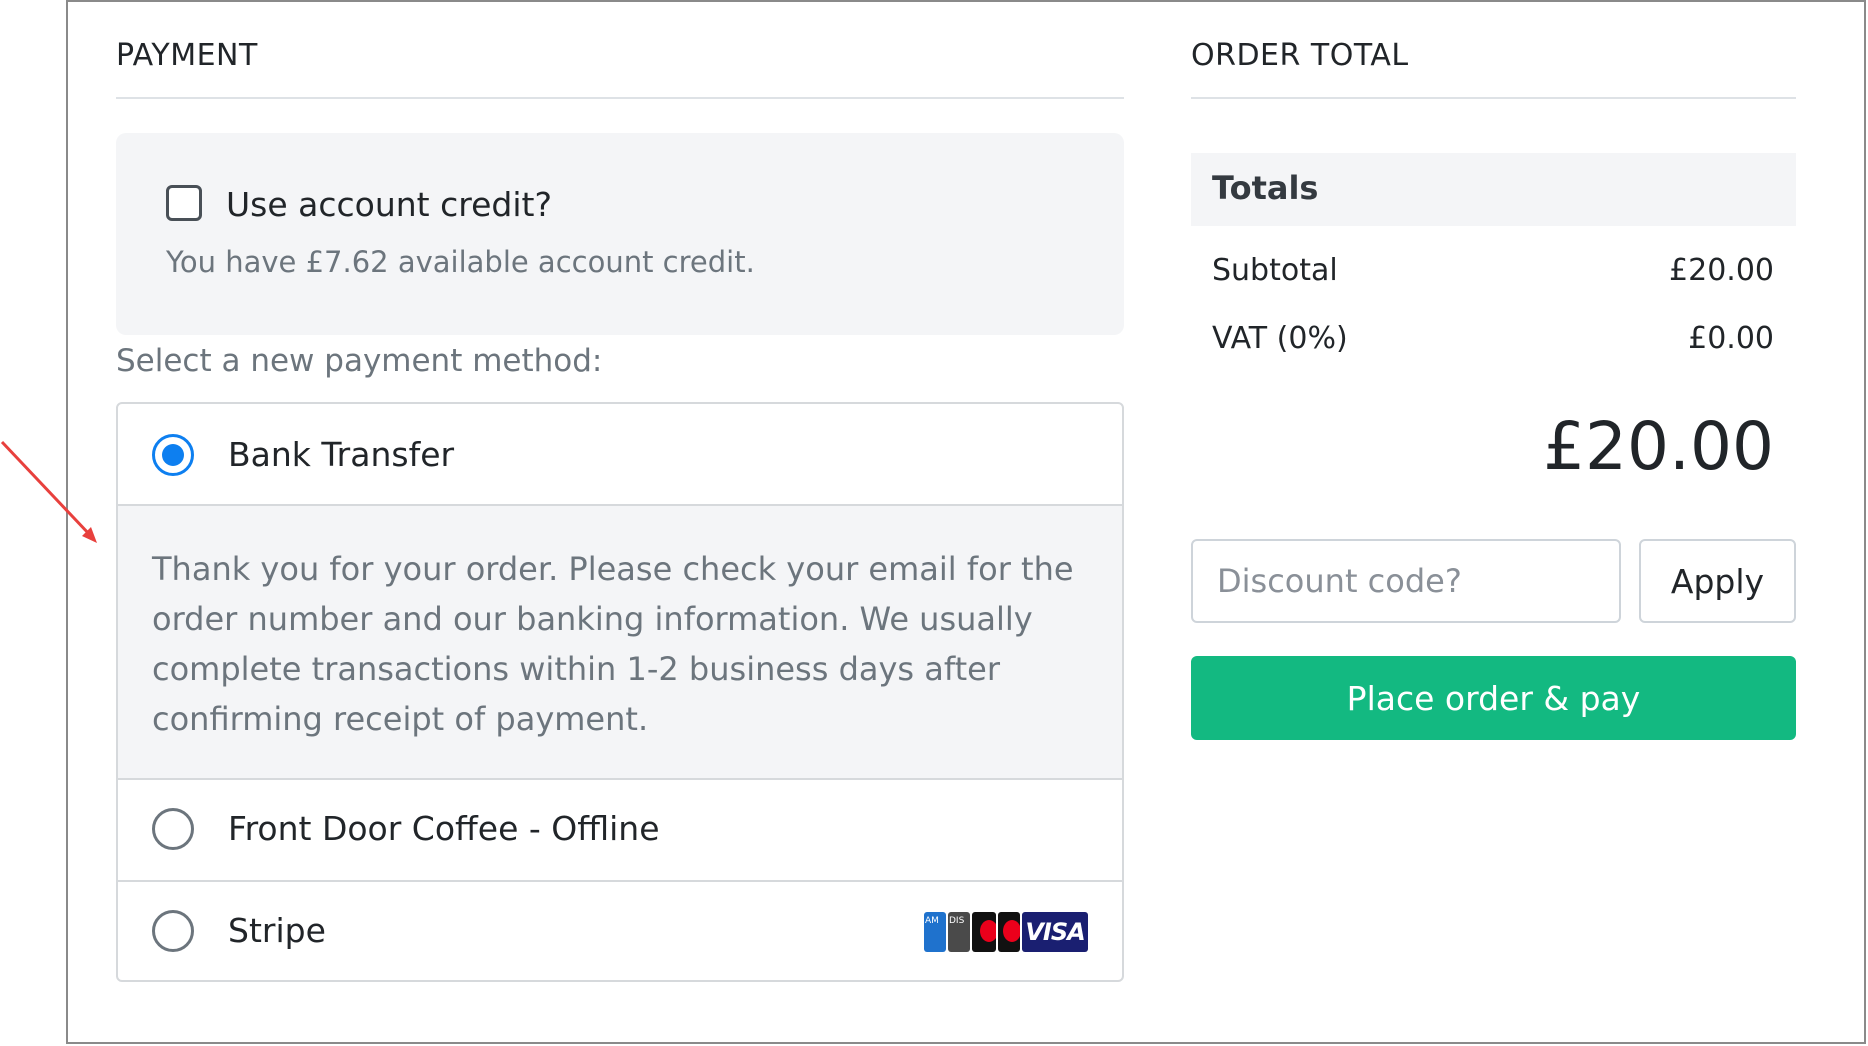 The image size is (1868, 1046). Describe the element at coordinates (959, 932) in the screenshot. I see `discover-icon: DIS` at that location.